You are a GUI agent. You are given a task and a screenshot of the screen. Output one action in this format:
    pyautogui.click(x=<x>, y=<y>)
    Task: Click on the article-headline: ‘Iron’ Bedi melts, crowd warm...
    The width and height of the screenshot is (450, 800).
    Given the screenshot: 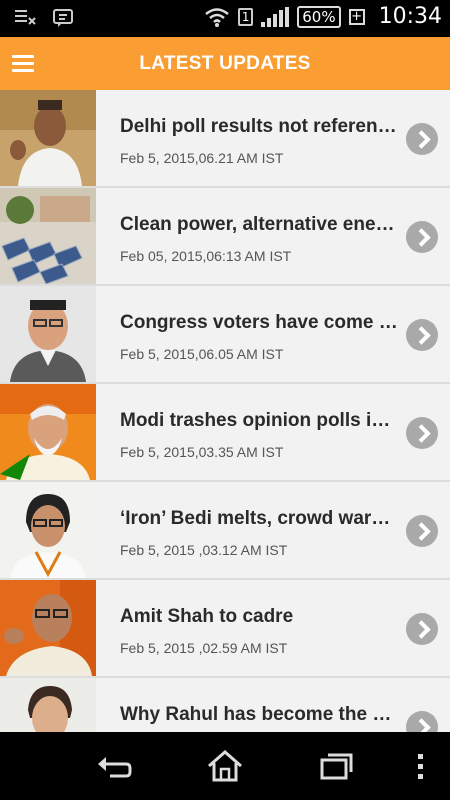 What is the action you would take?
    pyautogui.click(x=260, y=518)
    